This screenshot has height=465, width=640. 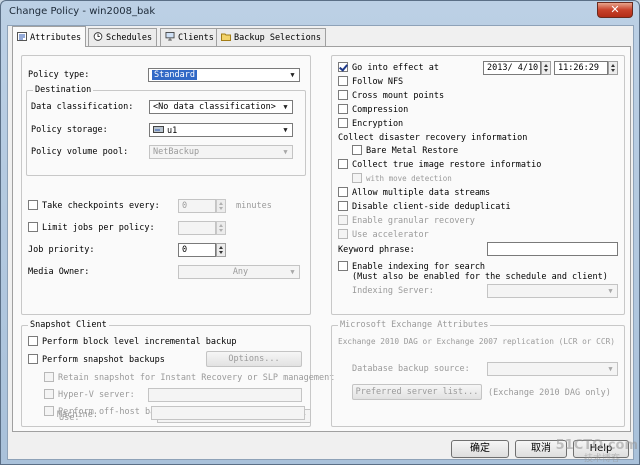 I want to click on folder-icon, so click(x=226, y=37).